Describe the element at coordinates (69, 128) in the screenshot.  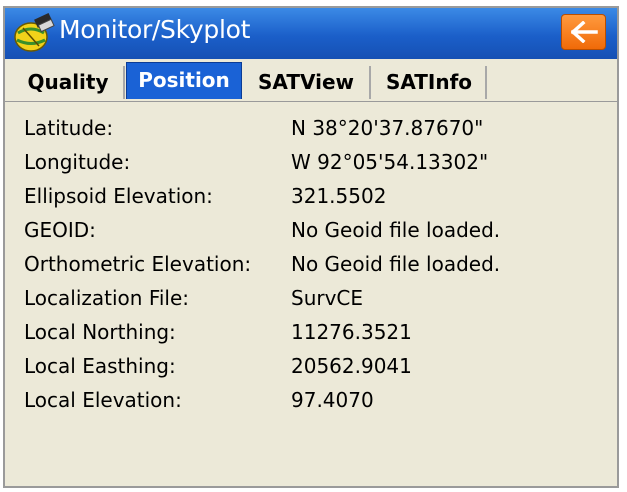
I see `field-label: Latitude:` at that location.